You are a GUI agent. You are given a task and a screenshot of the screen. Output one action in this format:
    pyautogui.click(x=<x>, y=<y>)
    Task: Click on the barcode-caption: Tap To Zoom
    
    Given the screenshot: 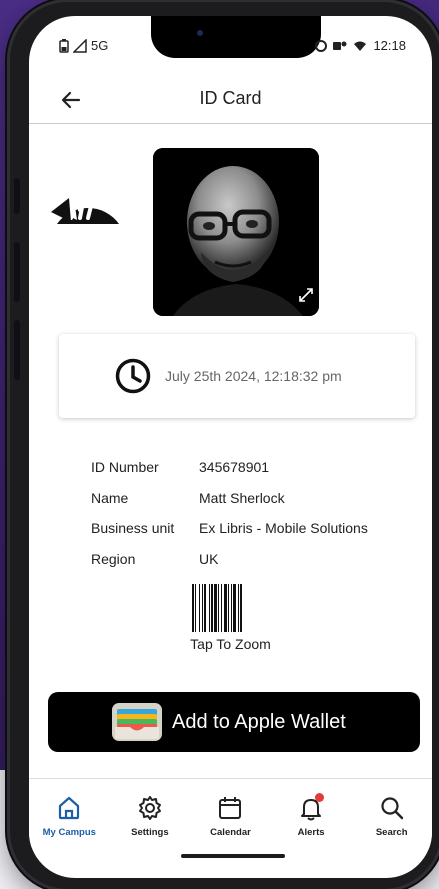 What is the action you would take?
    pyautogui.click(x=230, y=644)
    